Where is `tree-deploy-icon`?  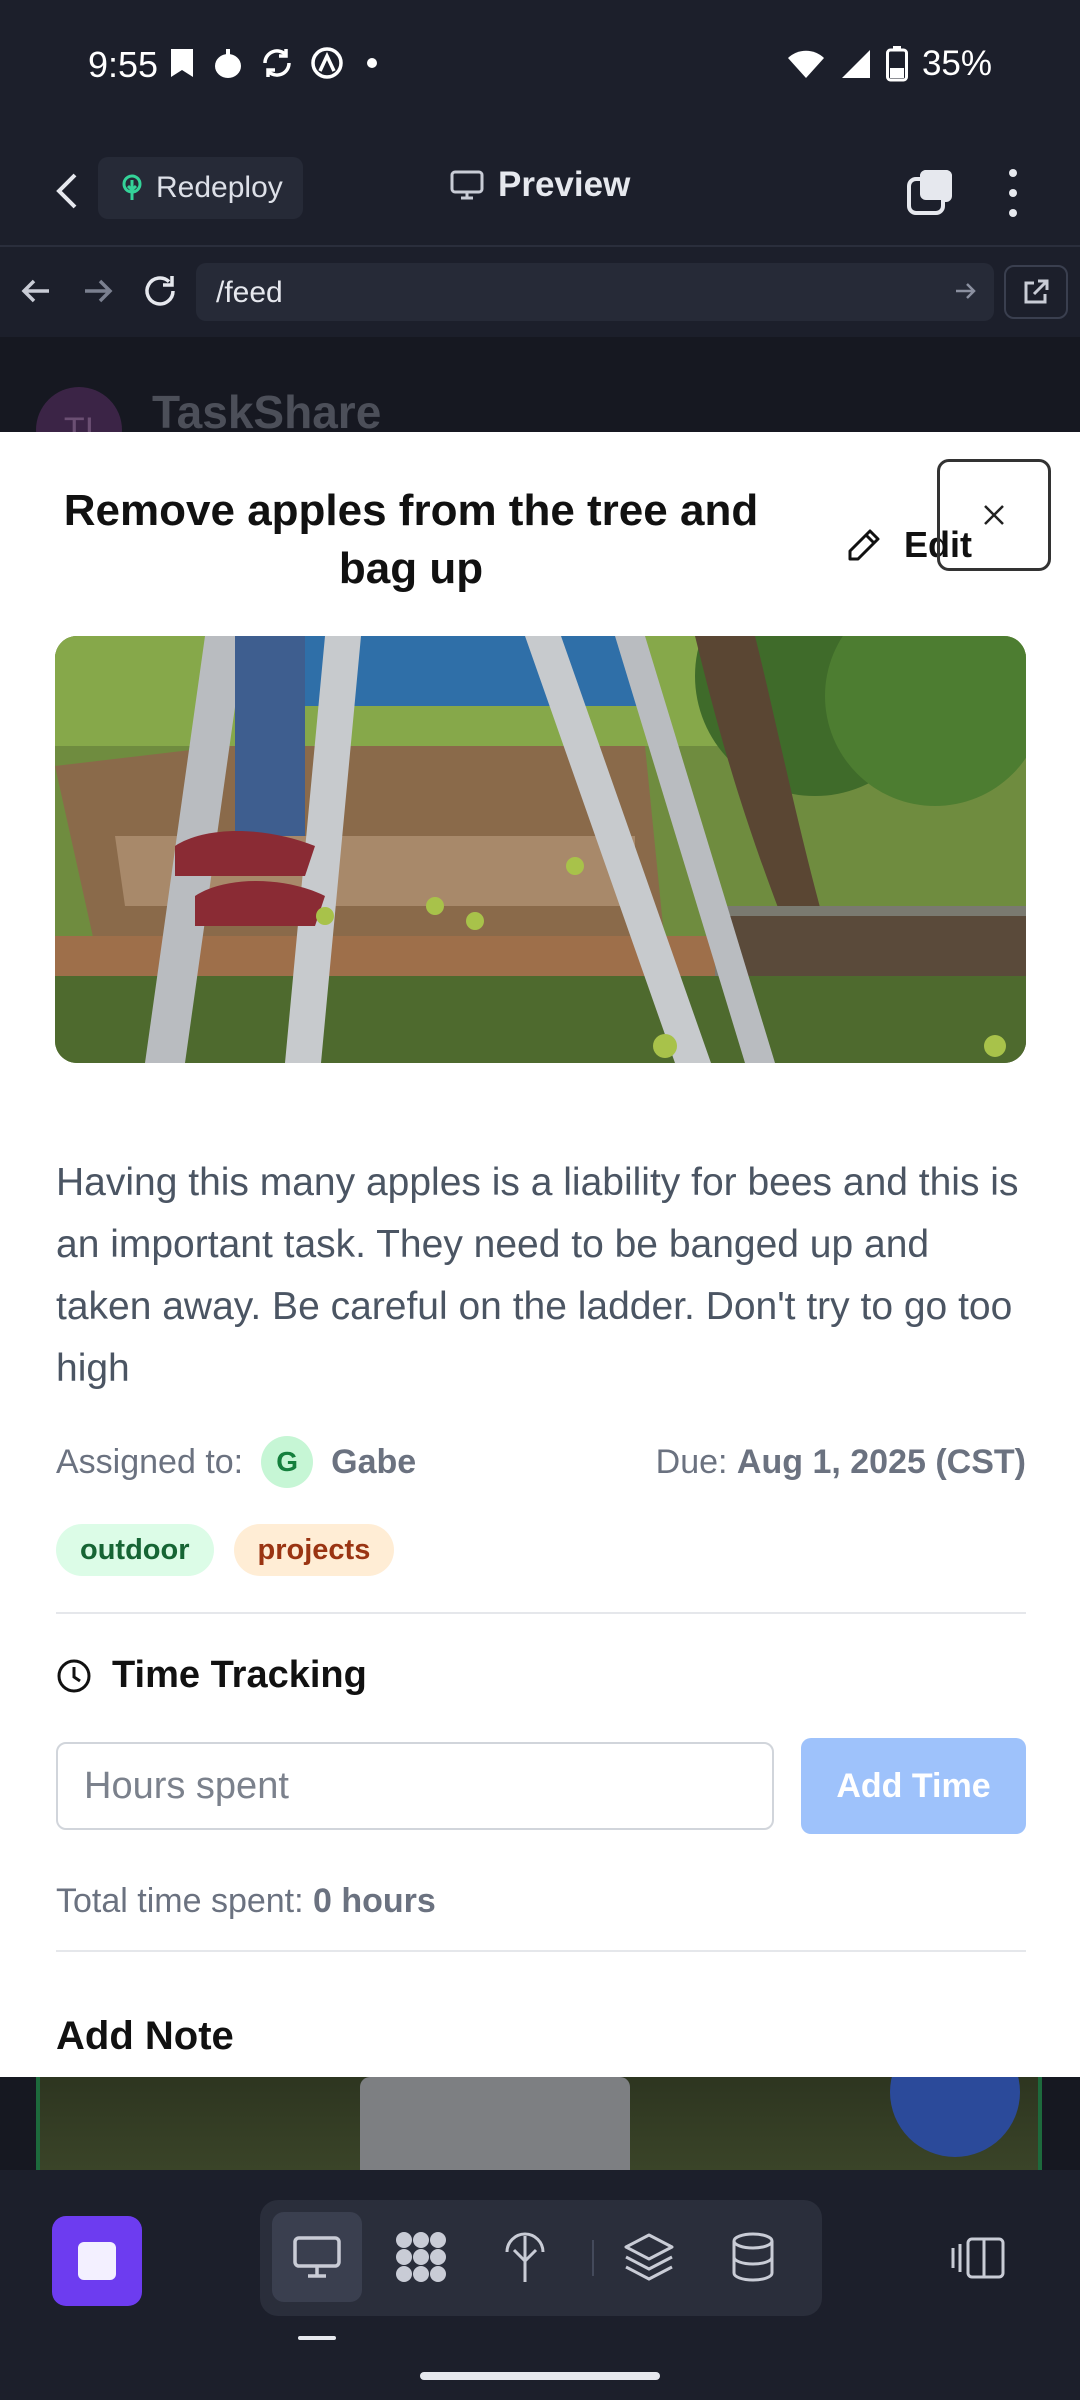
tree-deploy-icon is located at coordinates (525, 2257).